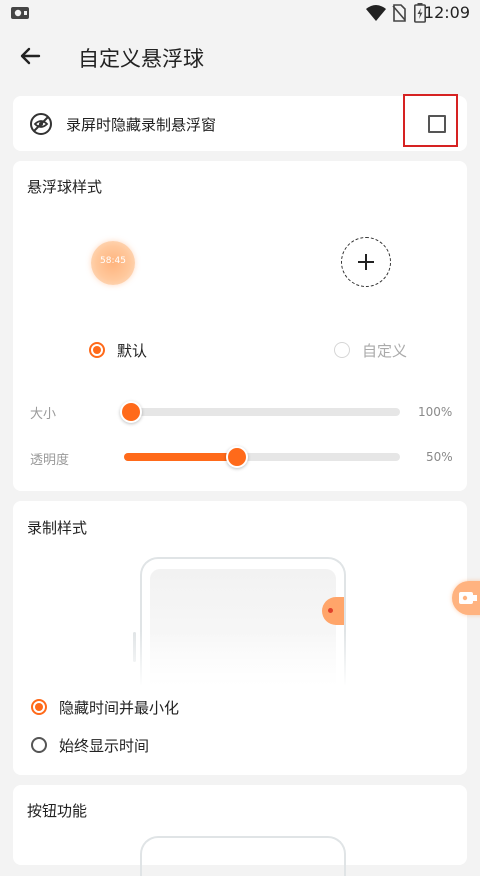 This screenshot has width=480, height=876. Describe the element at coordinates (243, 659) in the screenshot. I see `preview-fade` at that location.